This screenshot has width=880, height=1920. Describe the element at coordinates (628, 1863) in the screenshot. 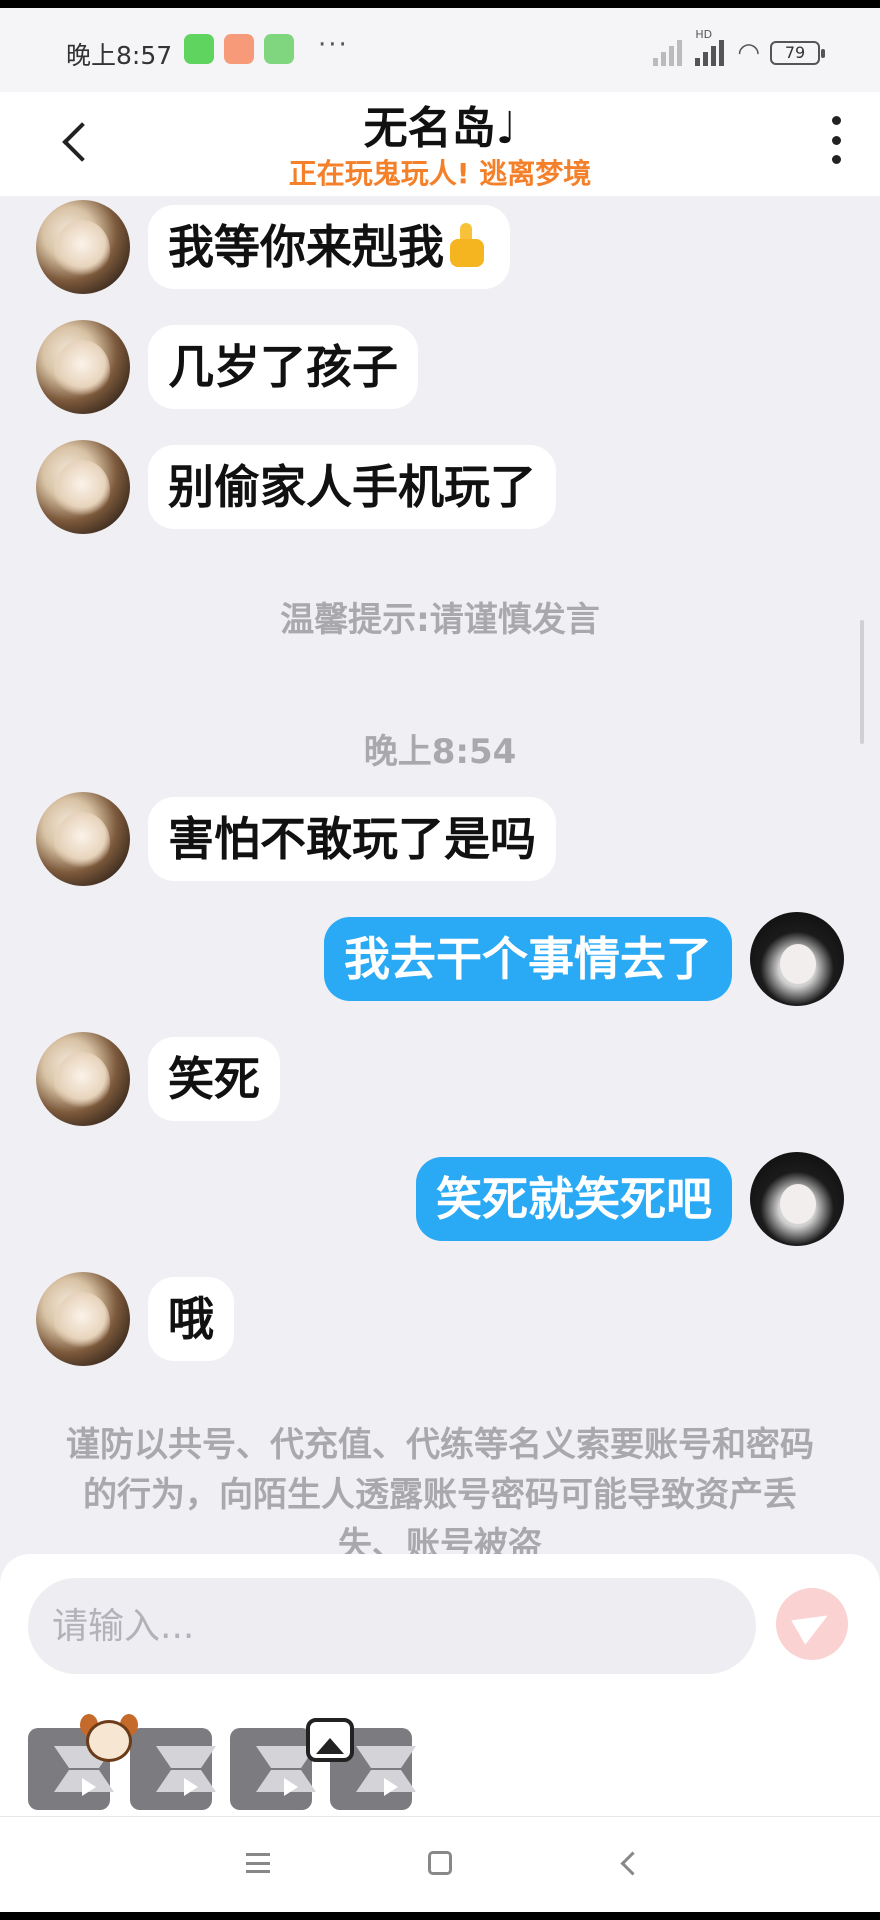

I see `nav-back-icon` at that location.